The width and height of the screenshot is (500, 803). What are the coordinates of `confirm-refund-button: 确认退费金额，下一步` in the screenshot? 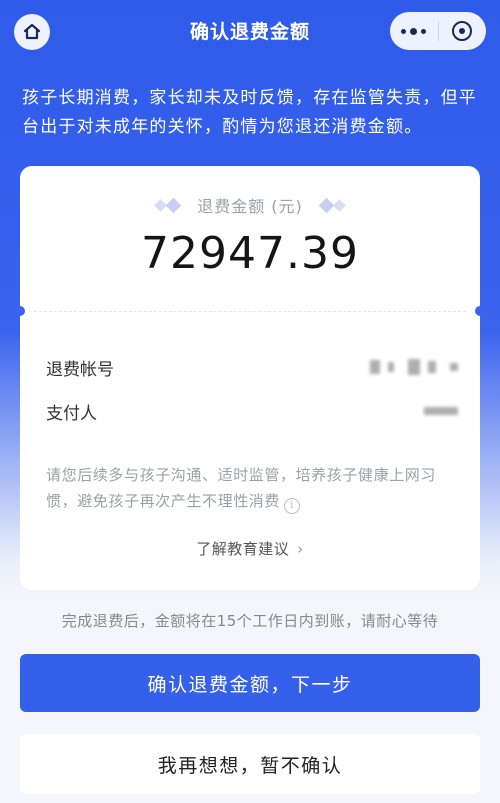 It's located at (250, 683).